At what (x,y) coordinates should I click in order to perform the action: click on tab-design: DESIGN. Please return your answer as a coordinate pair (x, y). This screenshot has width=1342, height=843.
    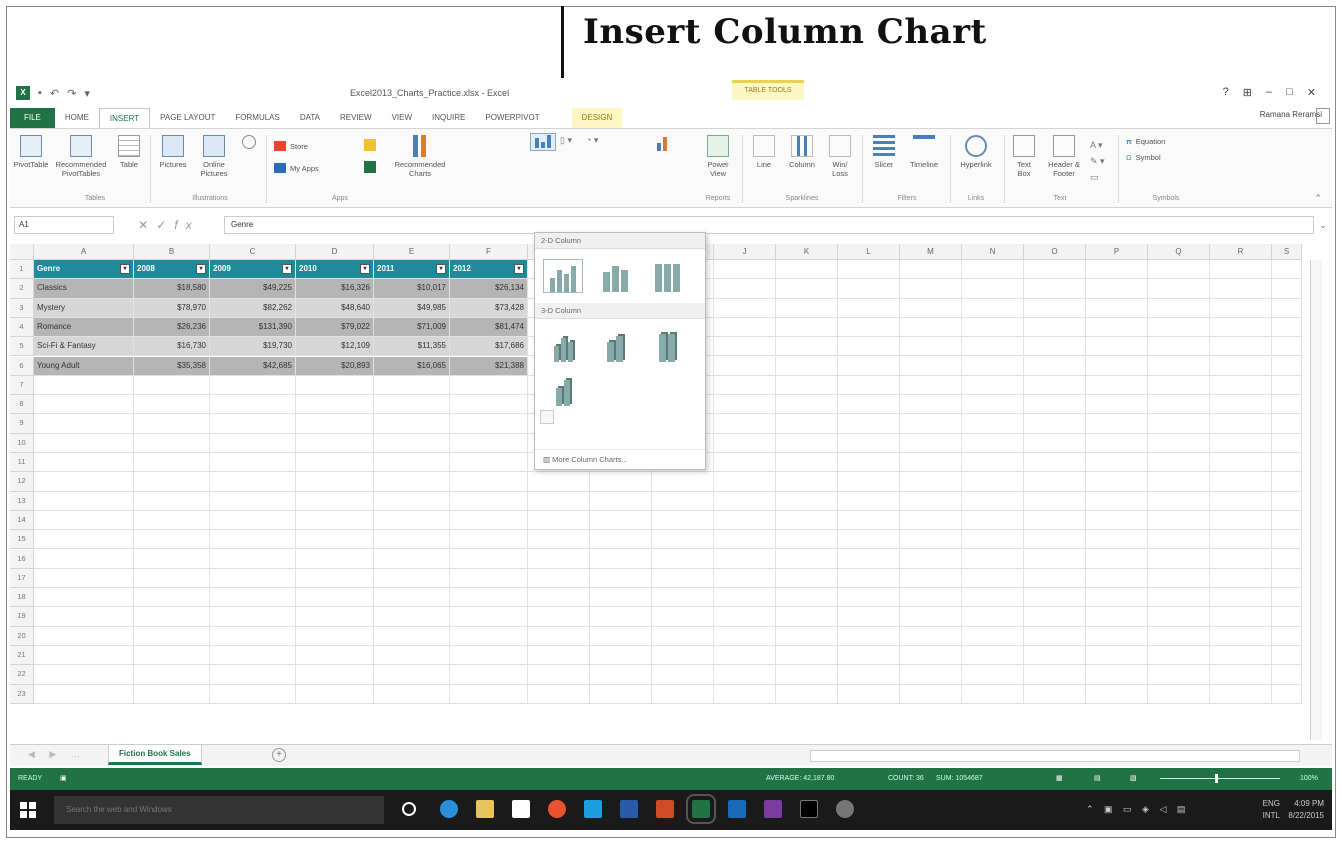
    Looking at the image, I should click on (597, 118).